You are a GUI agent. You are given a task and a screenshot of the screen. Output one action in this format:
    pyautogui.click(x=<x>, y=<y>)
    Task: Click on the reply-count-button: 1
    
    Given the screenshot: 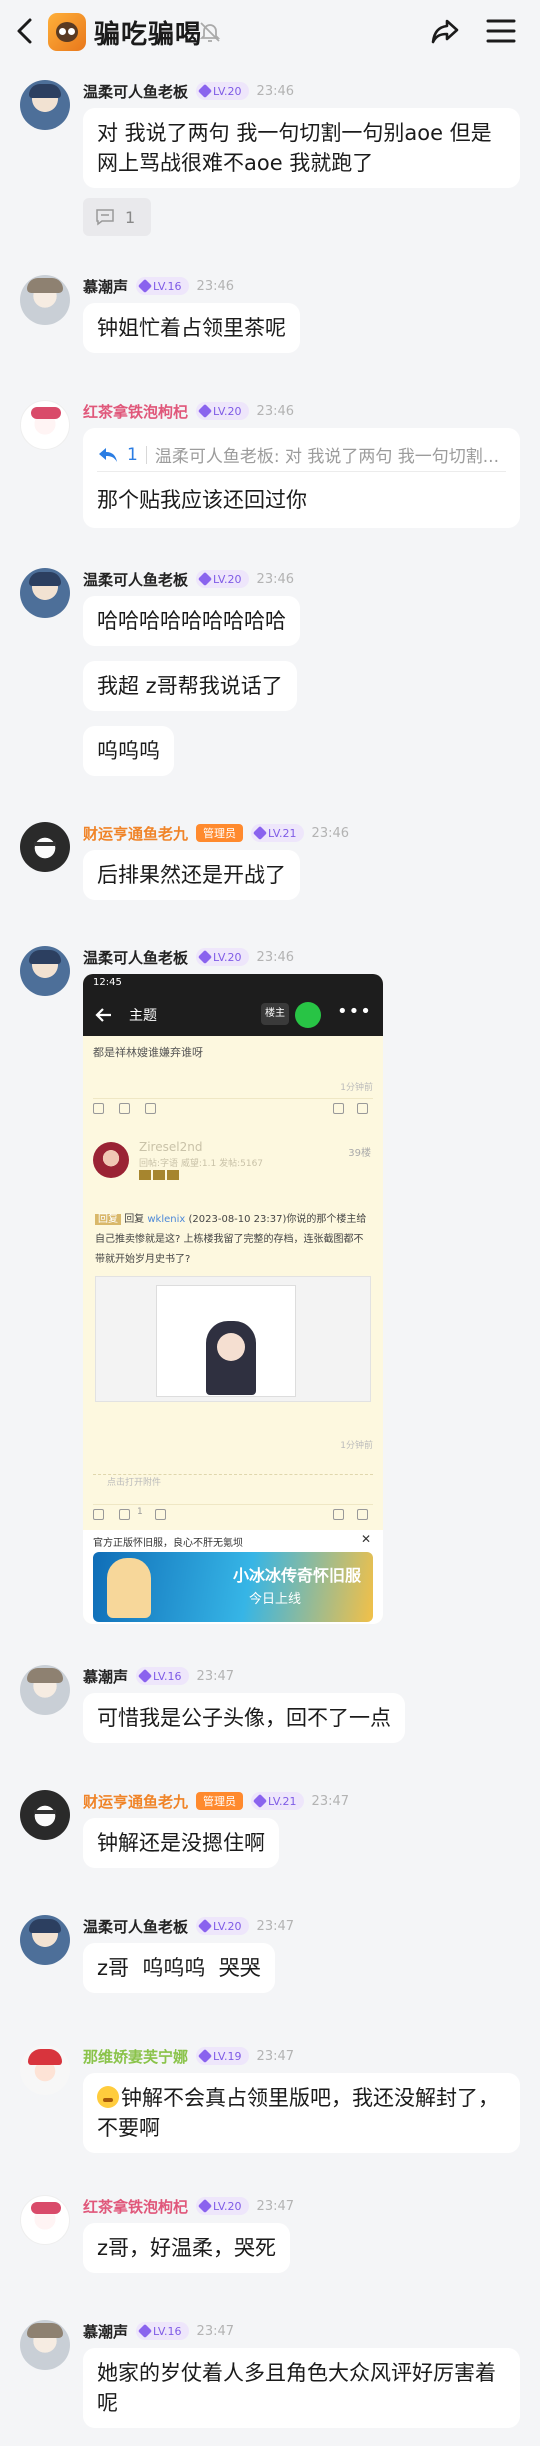 What is the action you would take?
    pyautogui.click(x=117, y=217)
    